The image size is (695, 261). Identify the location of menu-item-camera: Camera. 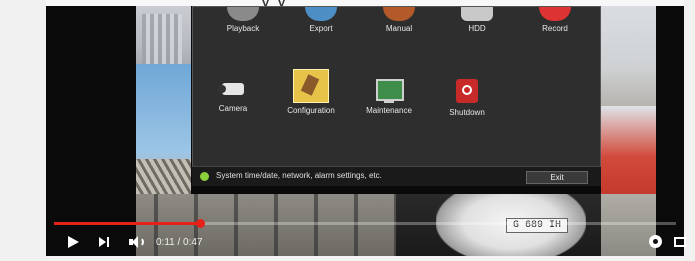
(233, 93).